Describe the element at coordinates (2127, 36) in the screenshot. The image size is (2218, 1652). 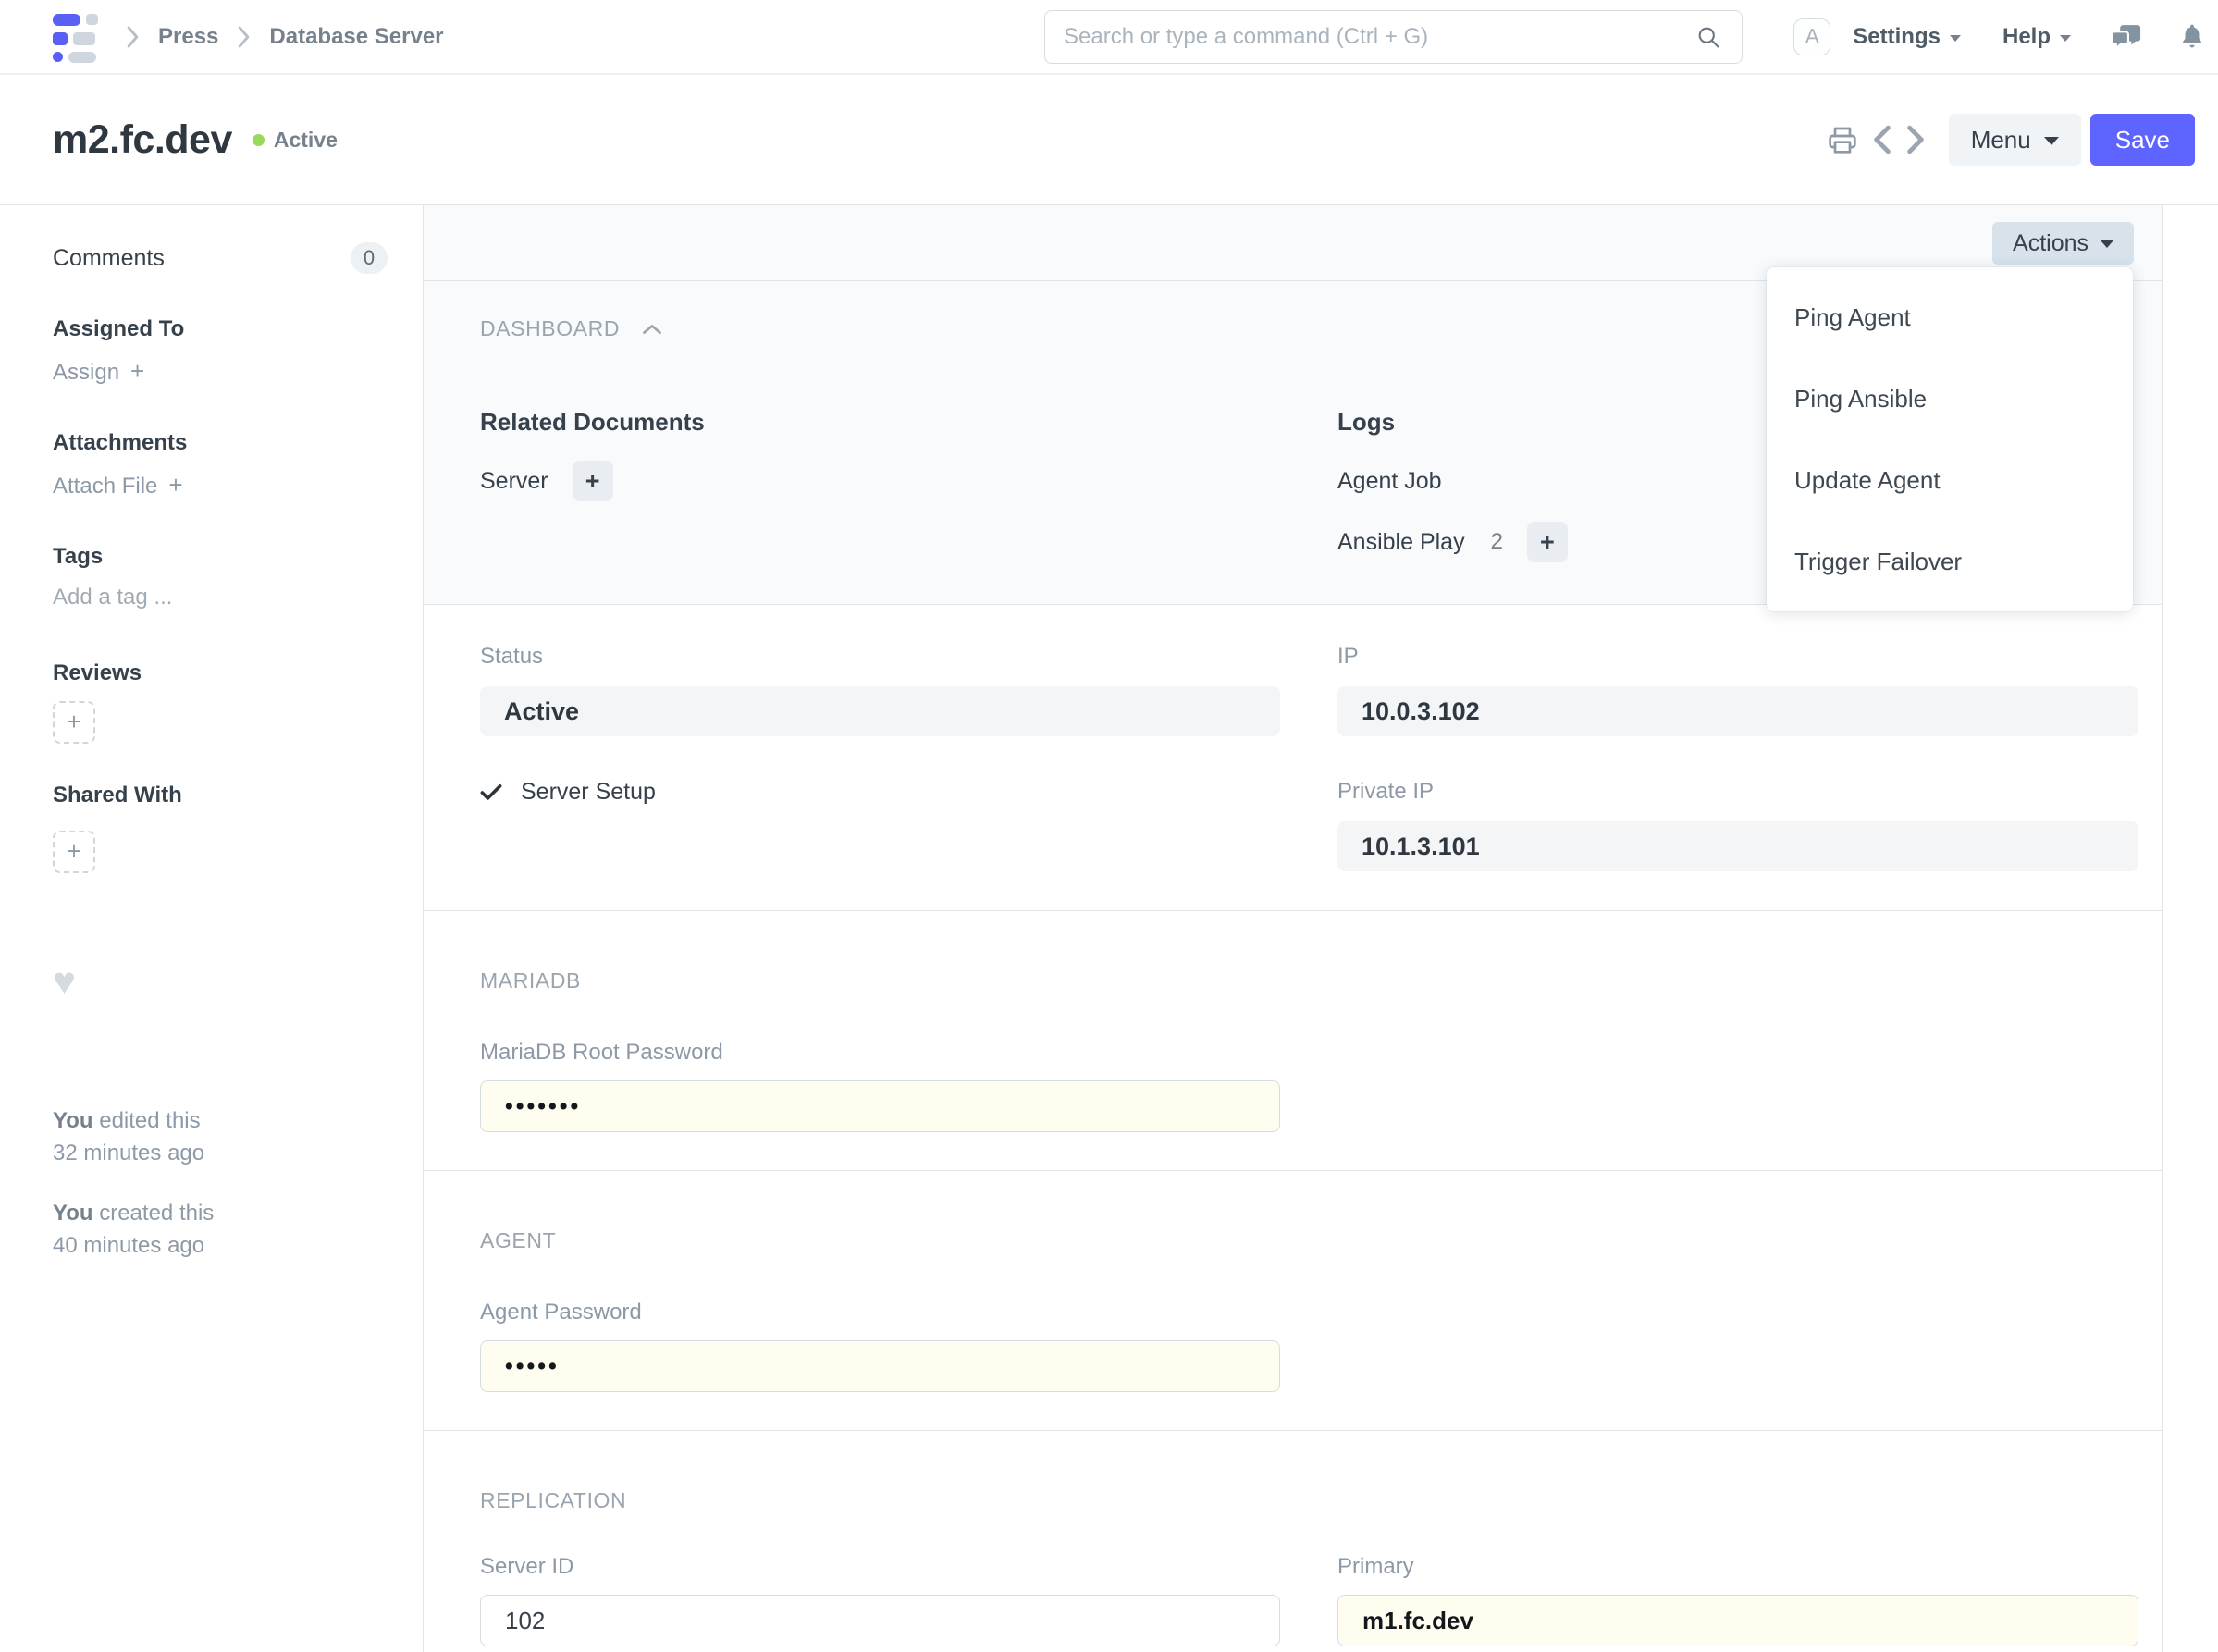
I see `chat-icon` at that location.